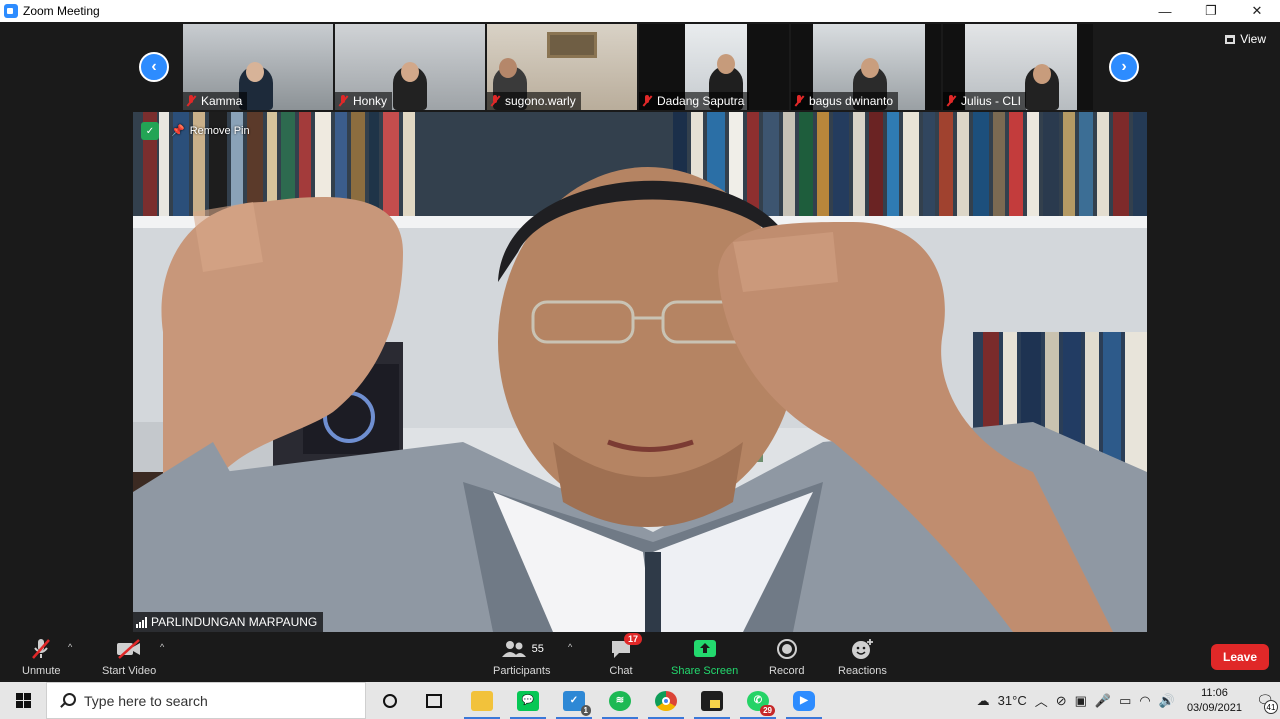 This screenshot has width=1280, height=719. I want to click on reactions-button: Reactions, so click(862, 656).